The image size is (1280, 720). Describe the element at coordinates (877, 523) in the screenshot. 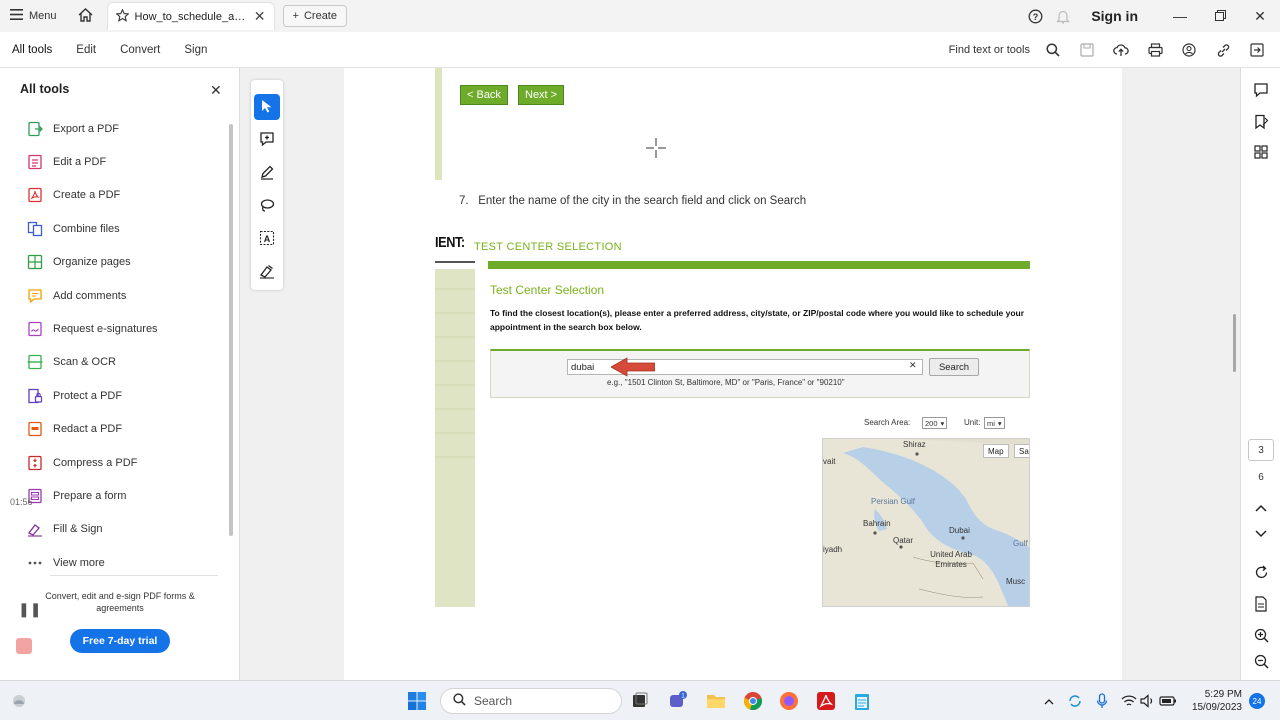

I see `map-label: Bahrain` at that location.